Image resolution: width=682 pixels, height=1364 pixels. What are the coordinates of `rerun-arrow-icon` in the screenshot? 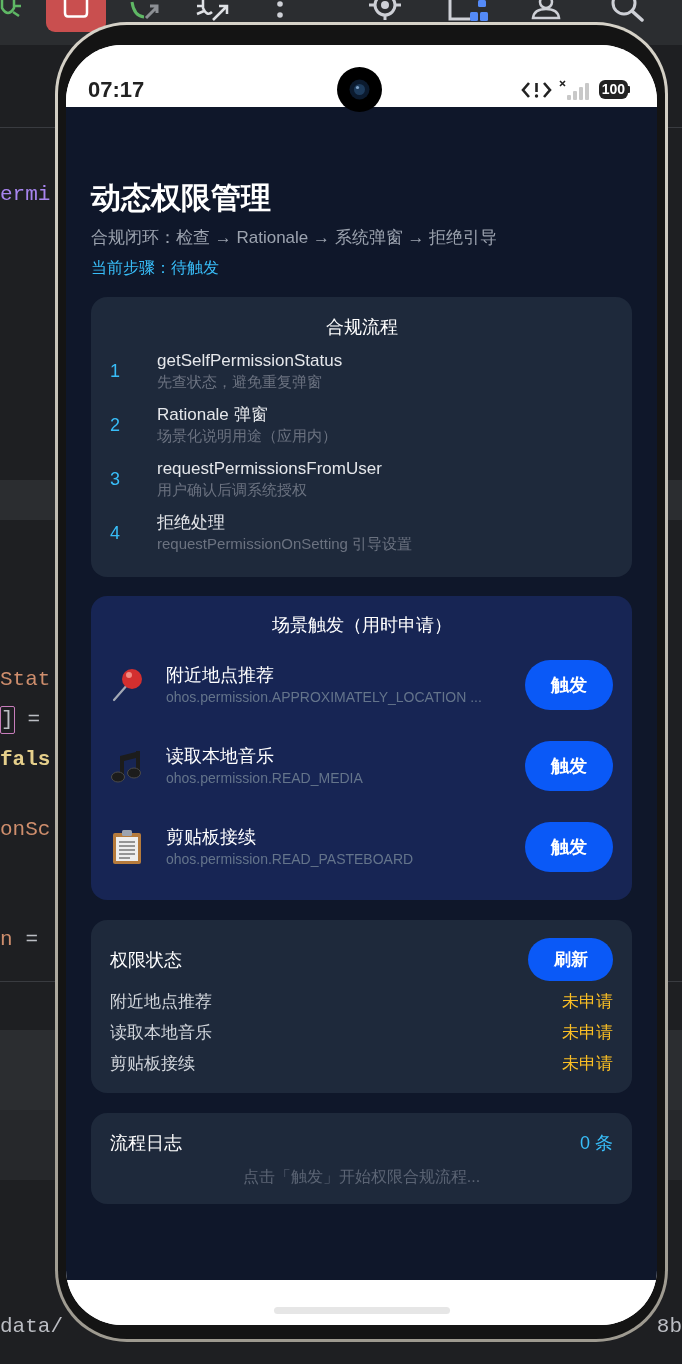 It's located at (145, 11).